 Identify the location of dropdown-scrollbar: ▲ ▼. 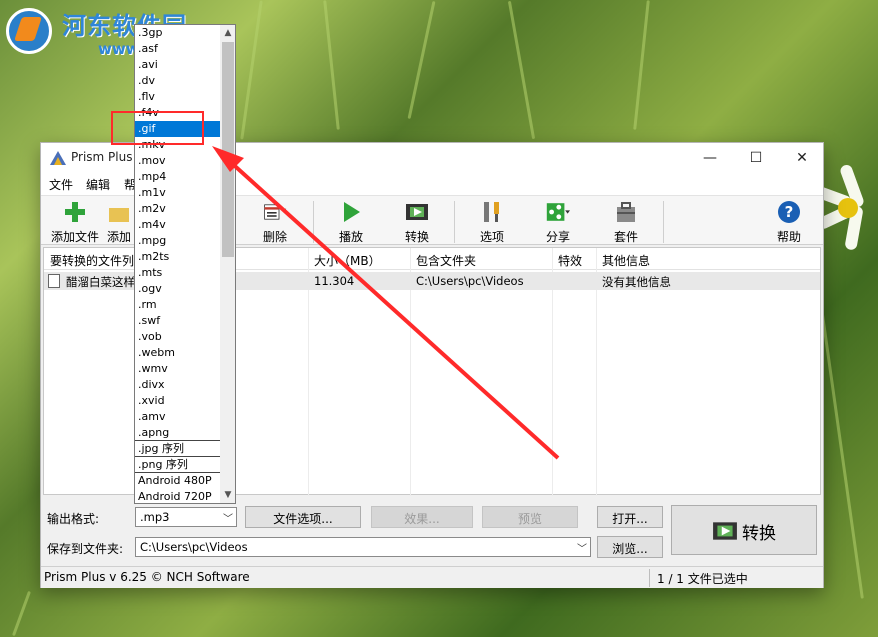
(227, 264).